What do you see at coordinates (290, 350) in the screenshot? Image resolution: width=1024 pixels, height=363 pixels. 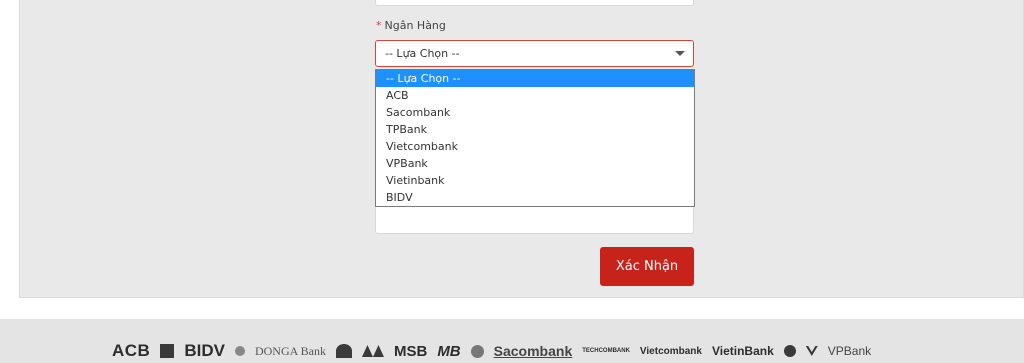 I see `donga-logo: DONGA Bank` at bounding box center [290, 350].